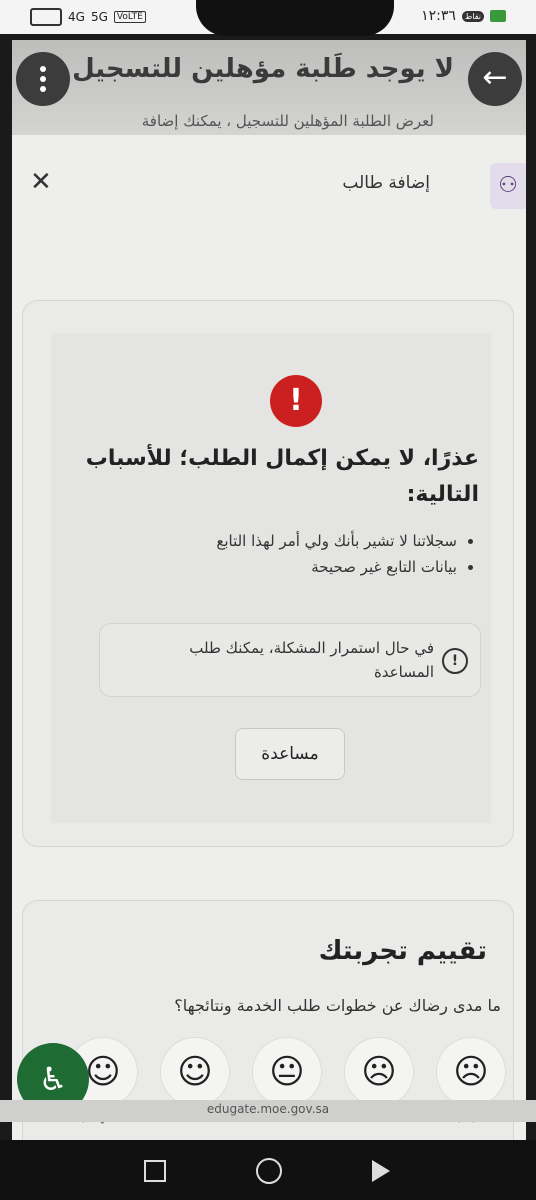 This screenshot has width=536, height=1200. I want to click on notification-icon, so click(498, 16).